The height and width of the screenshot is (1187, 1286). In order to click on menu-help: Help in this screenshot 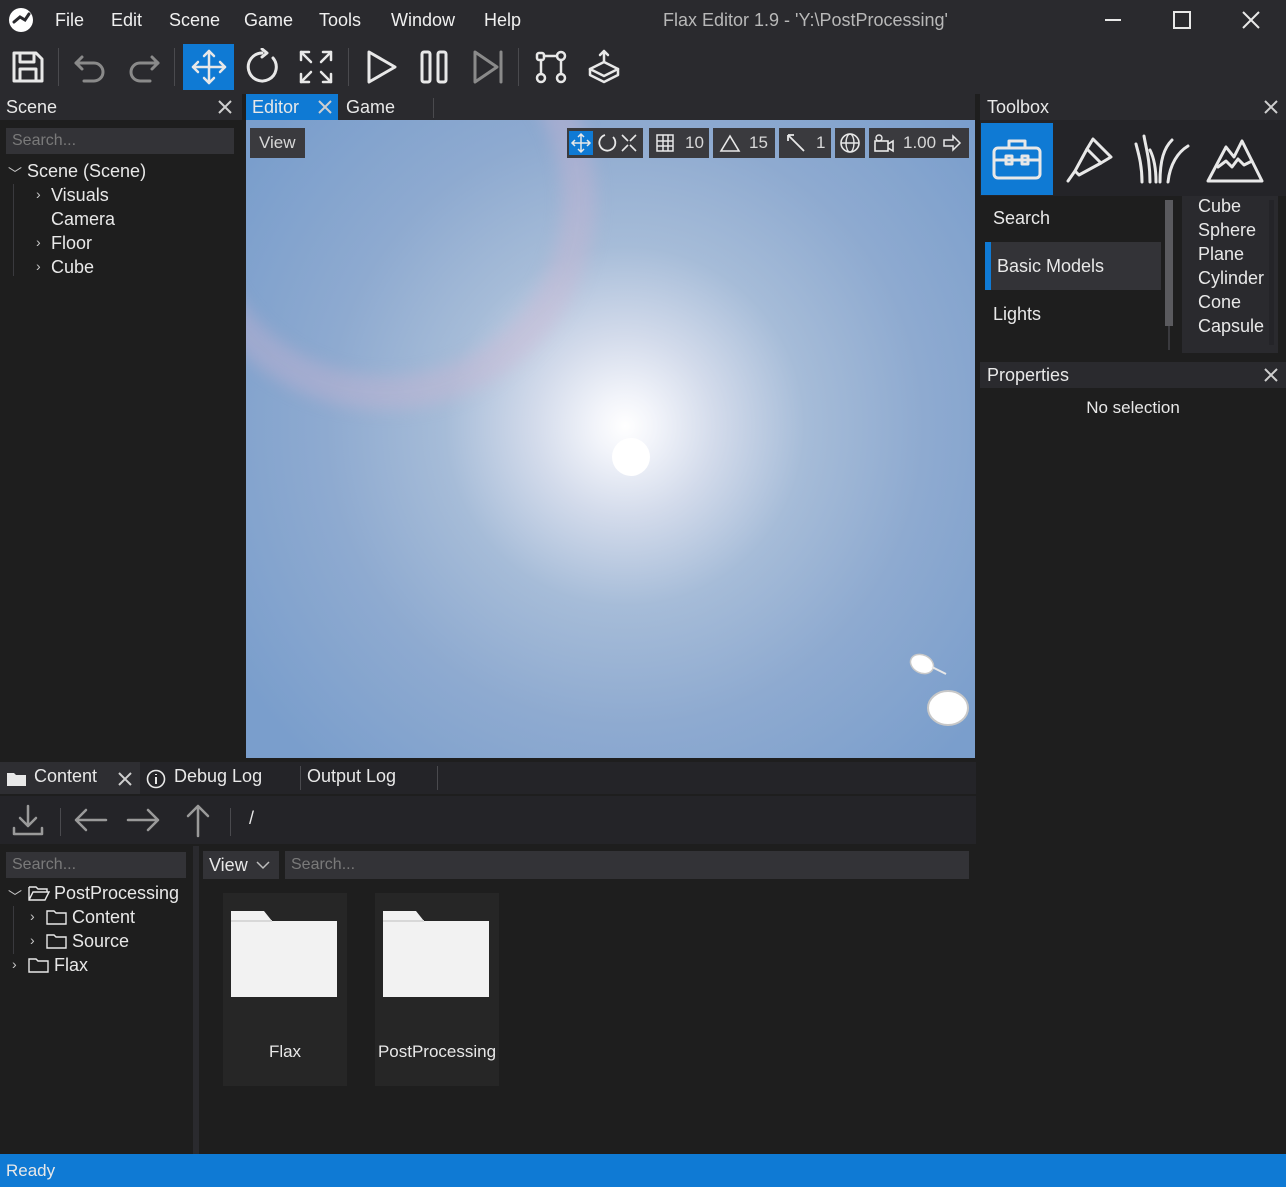, I will do `click(502, 20)`.